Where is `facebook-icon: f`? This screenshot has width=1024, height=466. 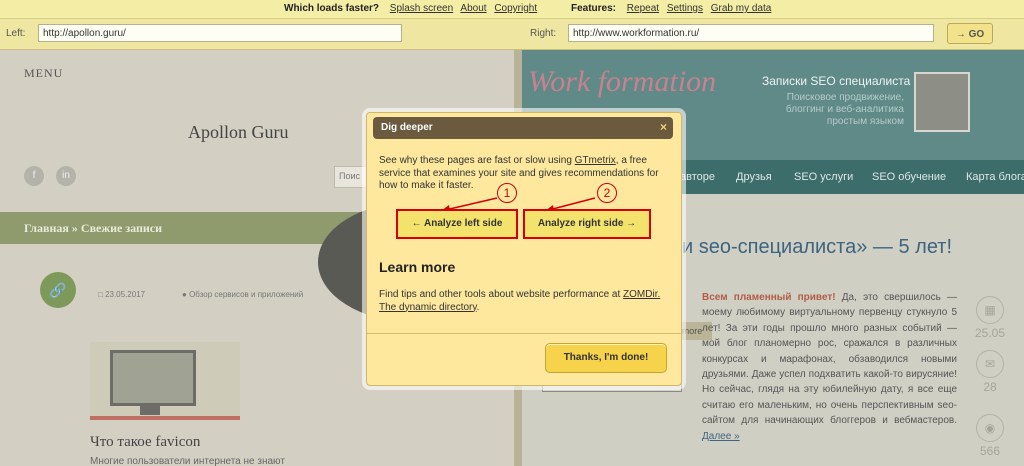
facebook-icon: f is located at coordinates (34, 176).